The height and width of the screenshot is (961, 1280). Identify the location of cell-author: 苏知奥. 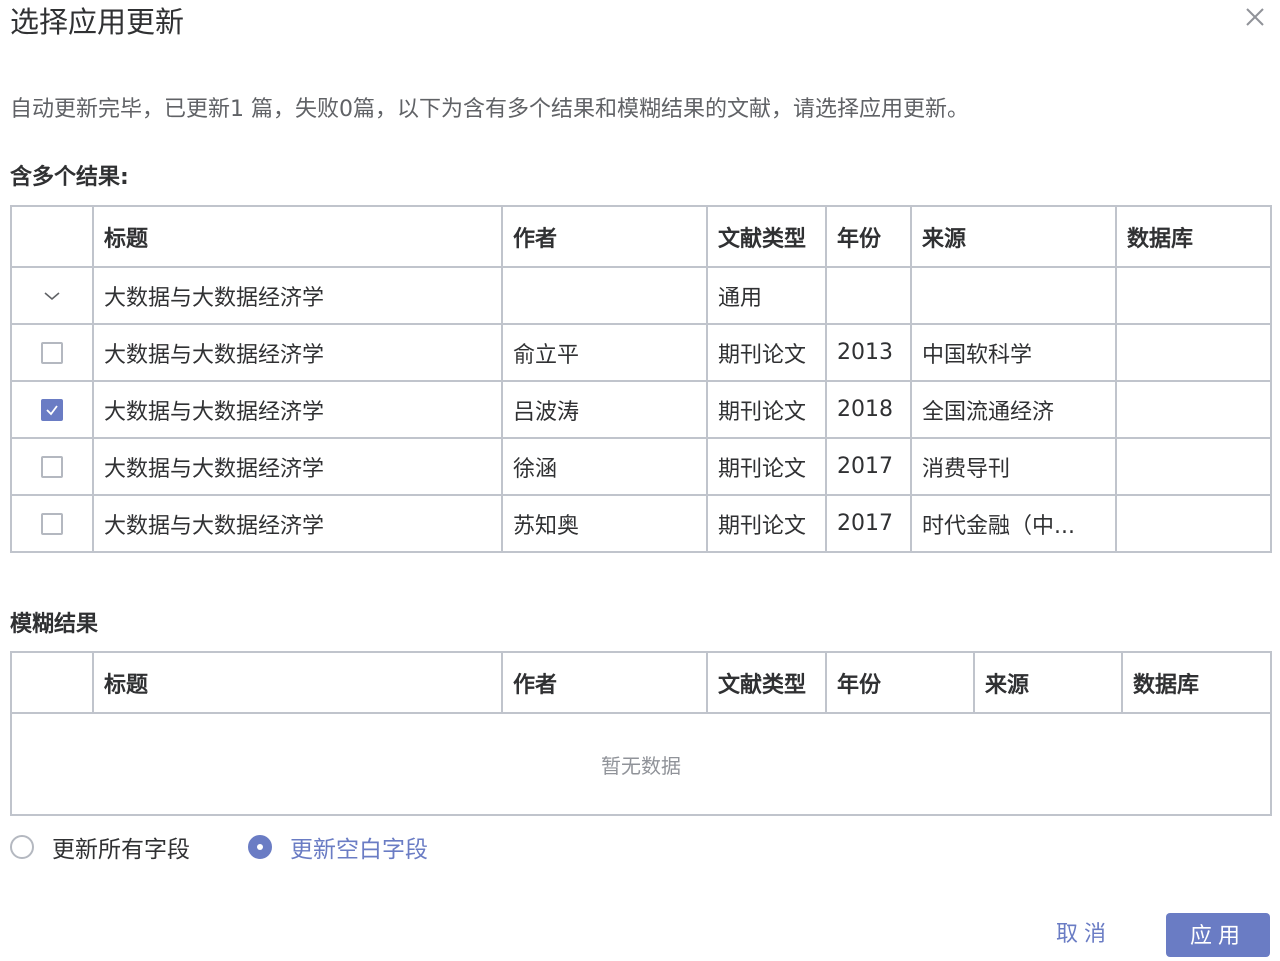
(604, 523).